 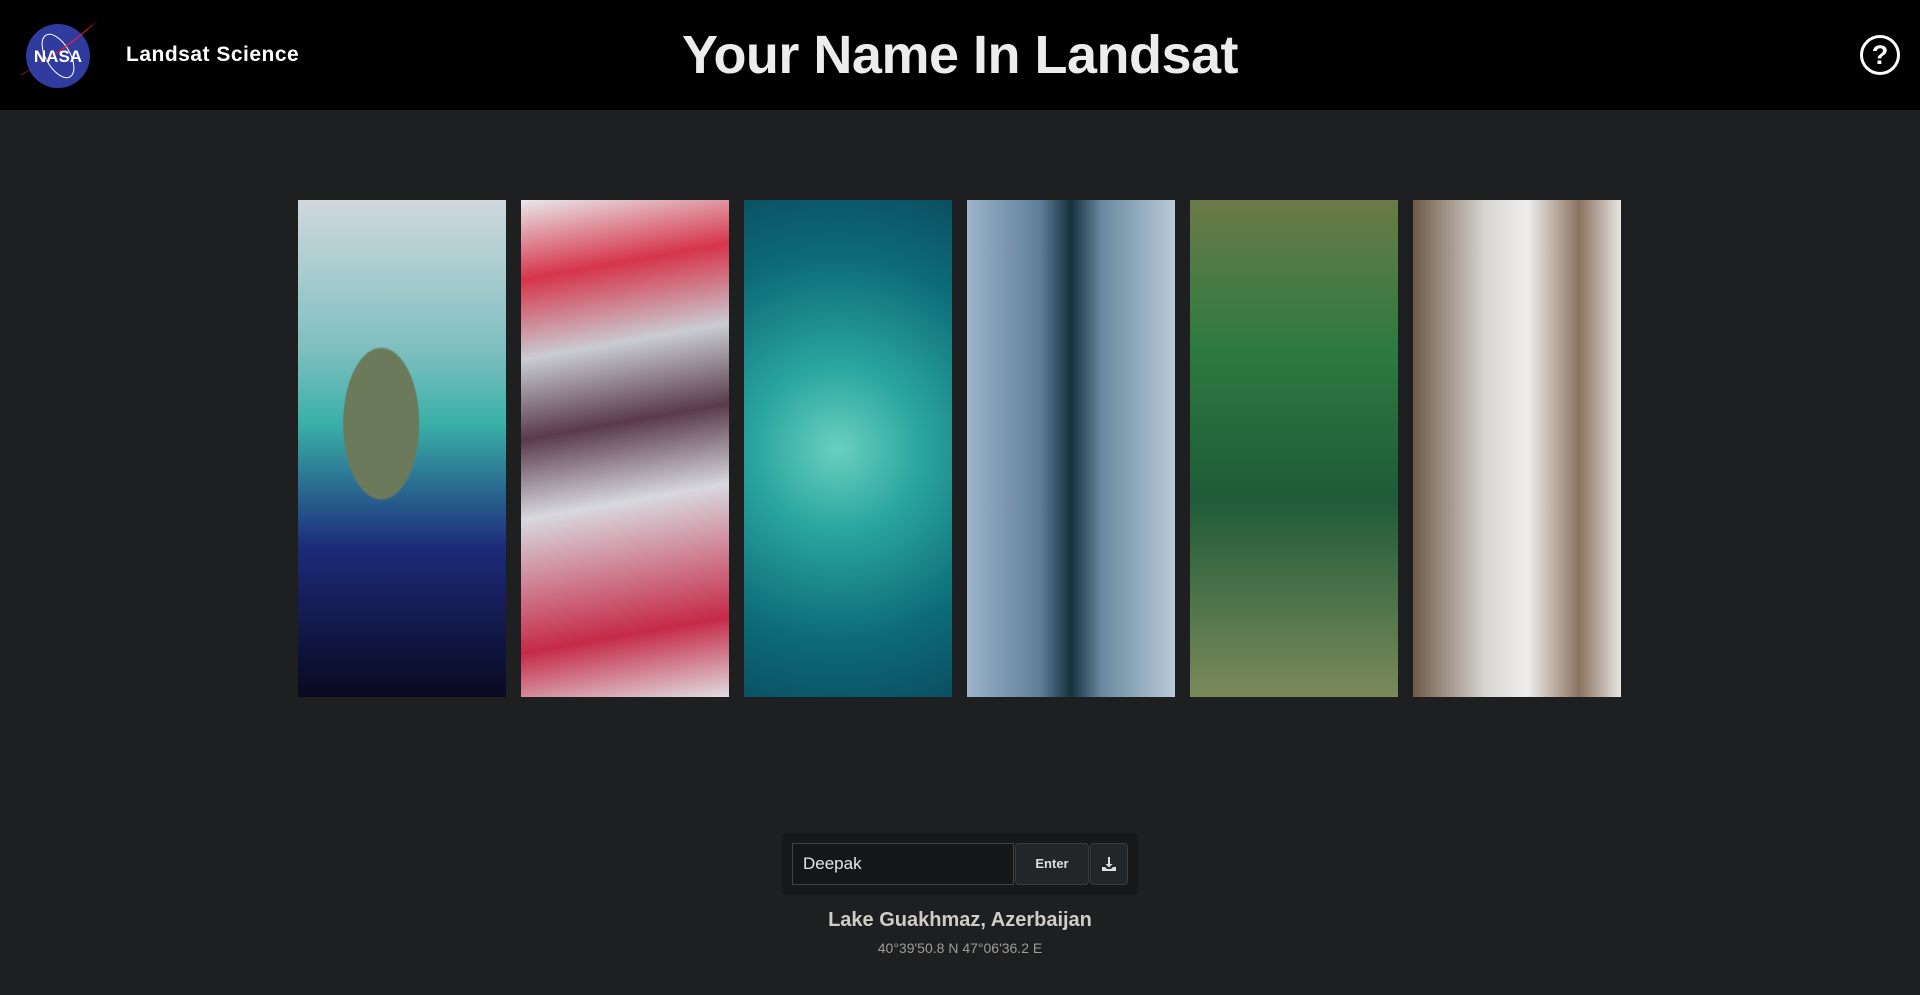 What do you see at coordinates (903, 864) in the screenshot?
I see `name-input` at bounding box center [903, 864].